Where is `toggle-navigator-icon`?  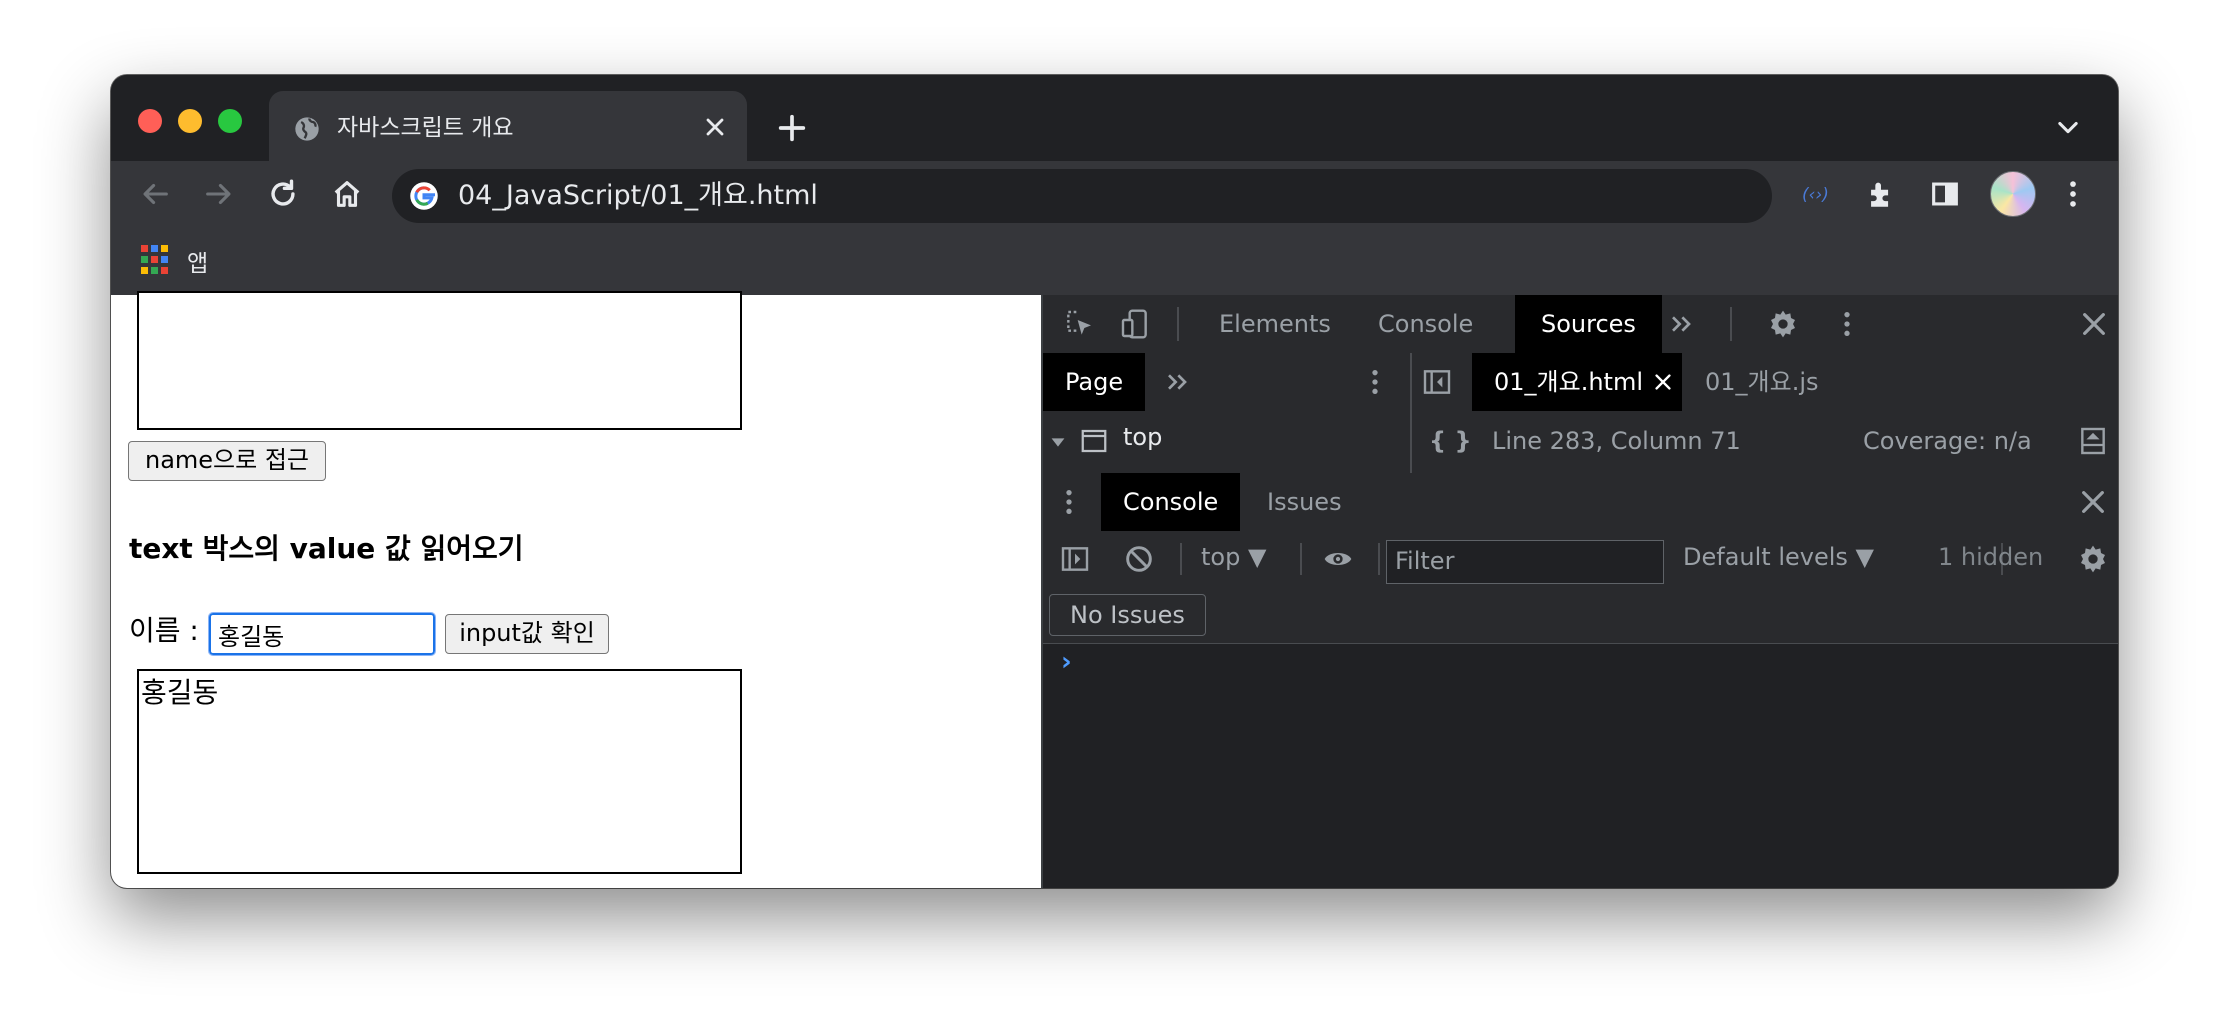
toggle-navigator-icon is located at coordinates (1437, 382).